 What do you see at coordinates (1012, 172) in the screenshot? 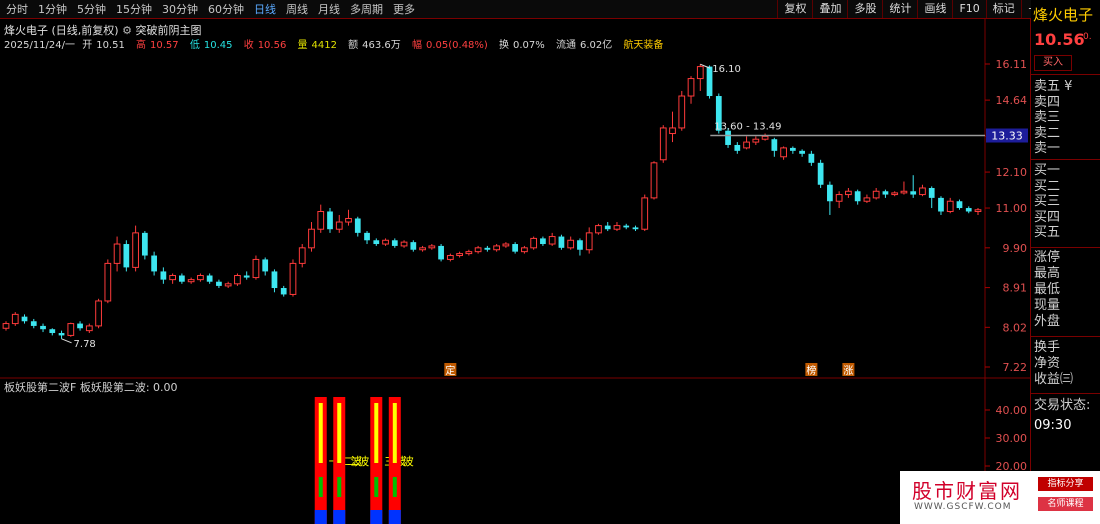
I see `y-tick-label: 12.10` at bounding box center [1012, 172].